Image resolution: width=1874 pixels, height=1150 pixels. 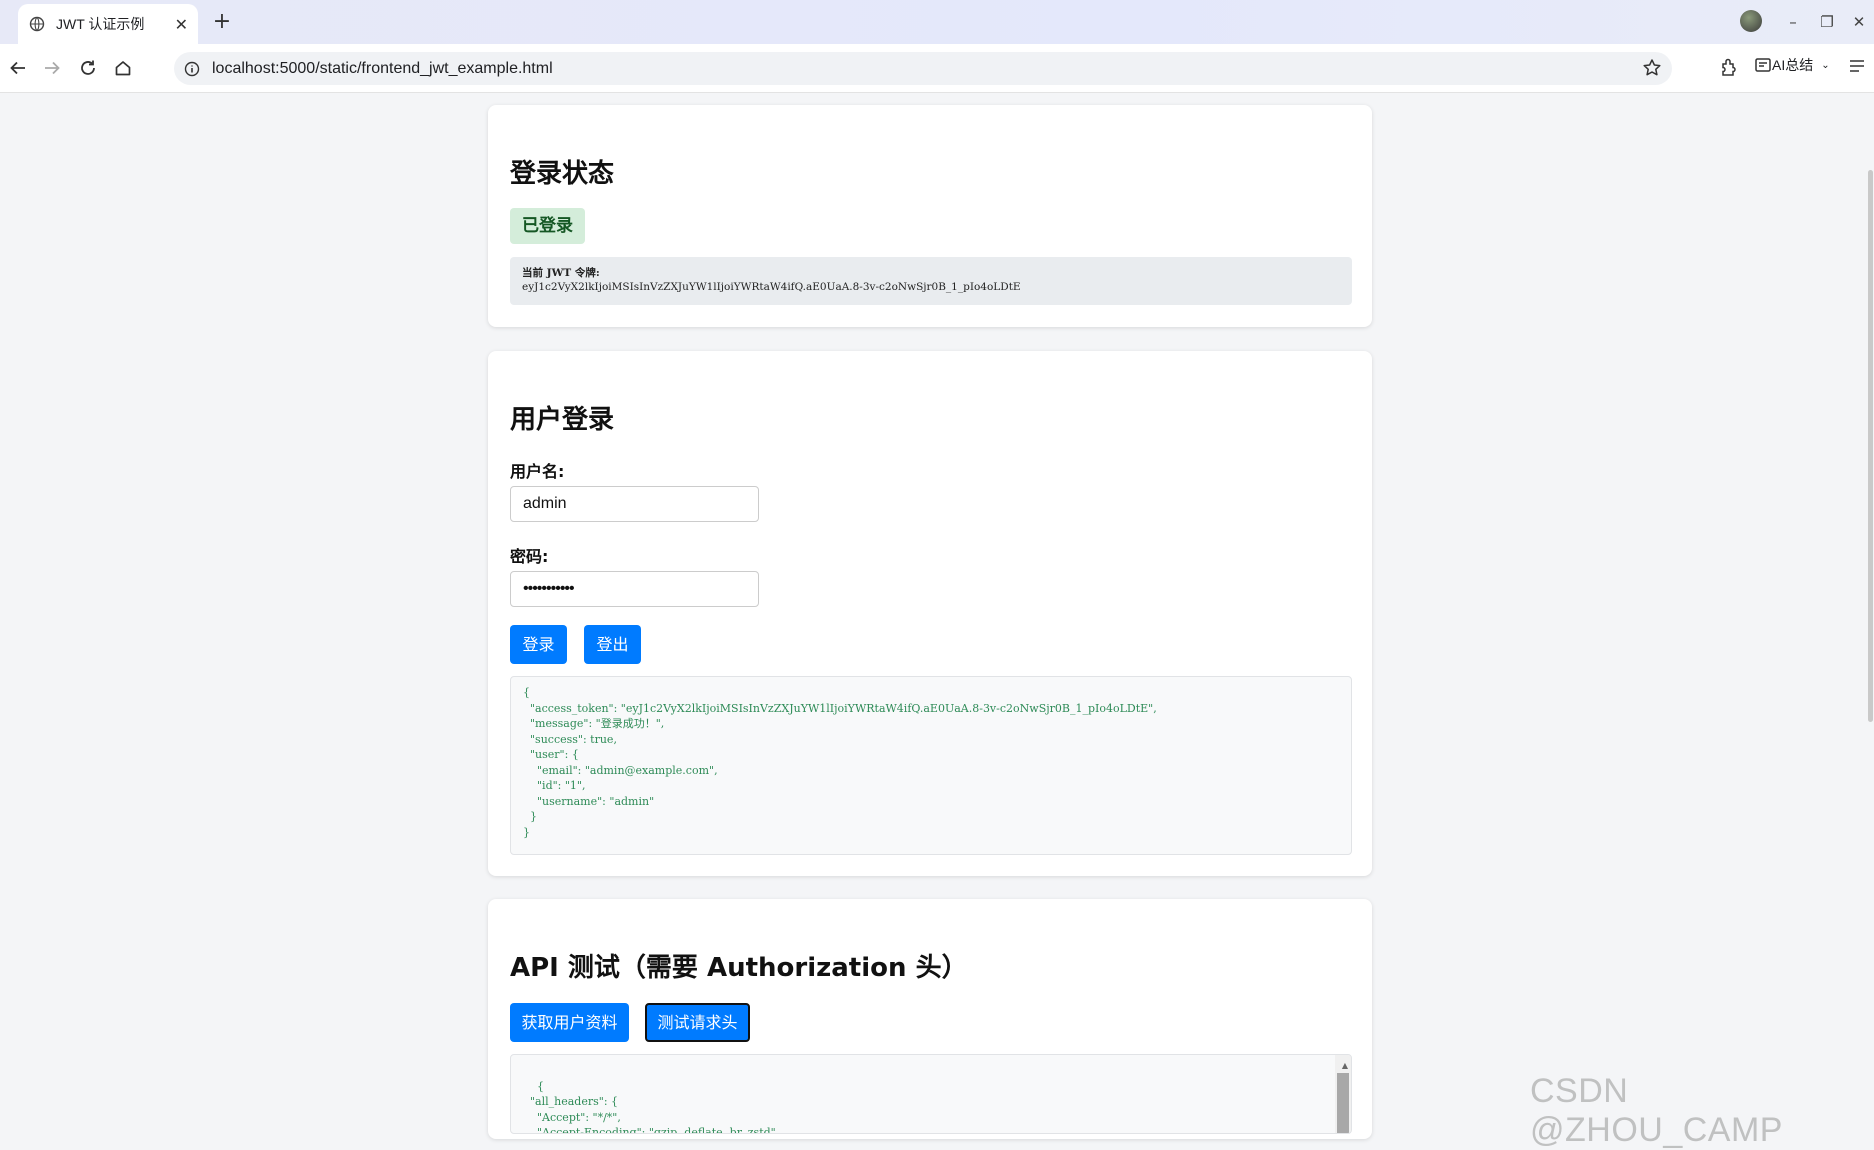 What do you see at coordinates (1857, 66) in the screenshot?
I see `menu-icon` at bounding box center [1857, 66].